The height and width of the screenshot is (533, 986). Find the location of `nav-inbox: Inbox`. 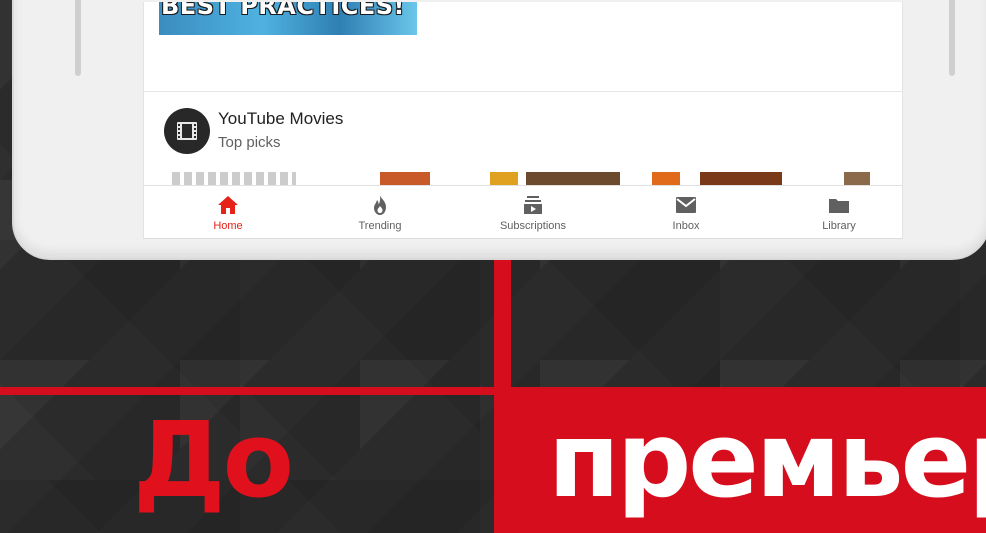

nav-inbox: Inbox is located at coordinates (686, 212).